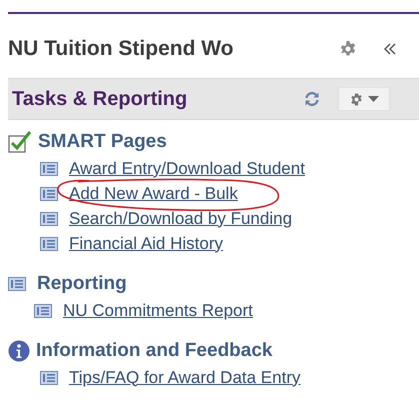 Image resolution: width=419 pixels, height=419 pixels. What do you see at coordinates (180, 218) in the screenshot?
I see `page-link: Search/Download by Funding` at bounding box center [180, 218].